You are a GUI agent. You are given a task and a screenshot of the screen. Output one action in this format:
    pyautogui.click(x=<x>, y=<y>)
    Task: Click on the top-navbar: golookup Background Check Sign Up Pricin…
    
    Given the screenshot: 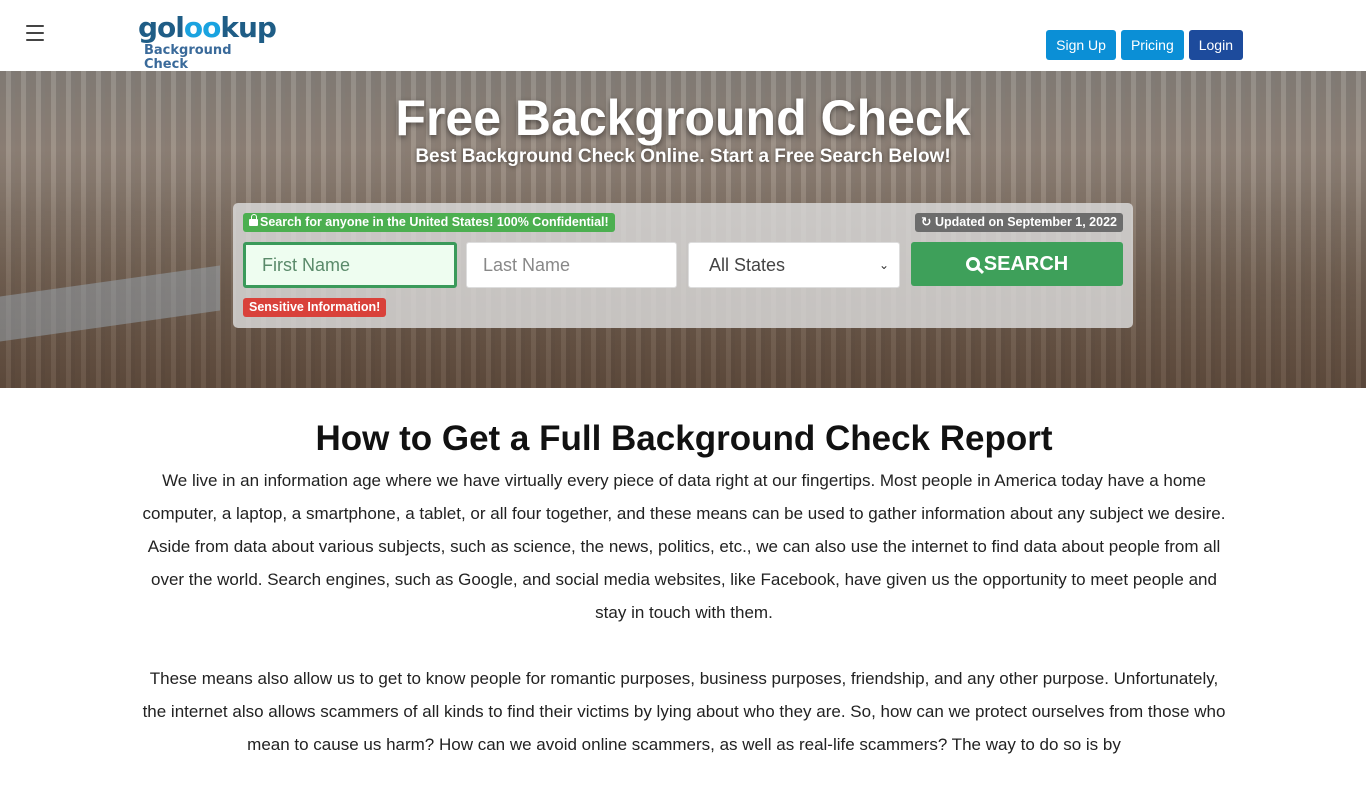 What is the action you would take?
    pyautogui.click(x=683, y=36)
    